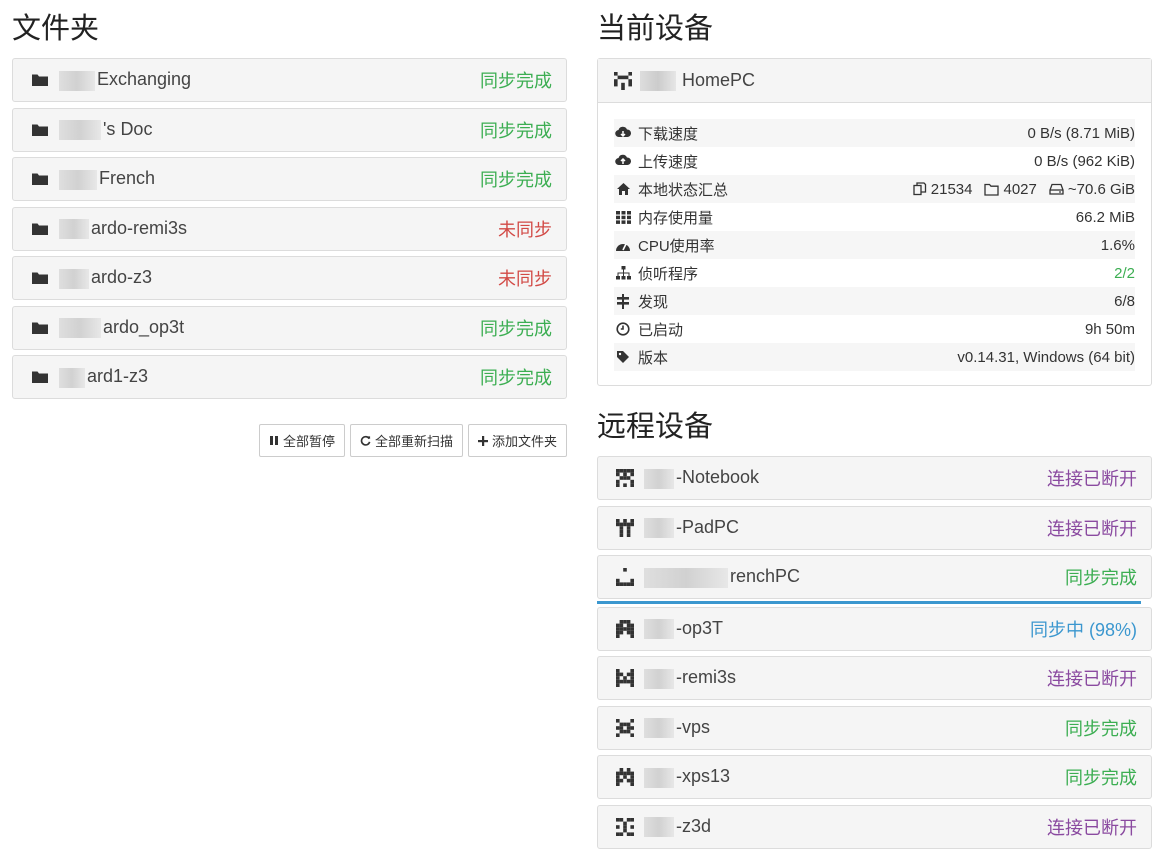  Describe the element at coordinates (655, 427) in the screenshot. I see `remote-devices-title: 远程设备` at that location.